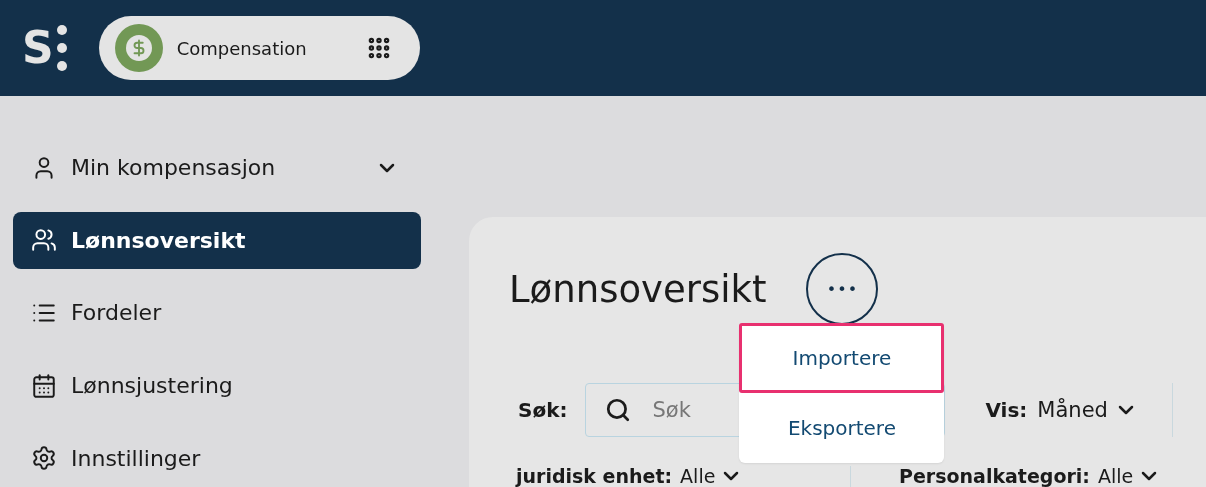 This screenshot has width=1206, height=487. What do you see at coordinates (683, 476) in the screenshot?
I see `filter-select: juridisk enhet: Alle` at bounding box center [683, 476].